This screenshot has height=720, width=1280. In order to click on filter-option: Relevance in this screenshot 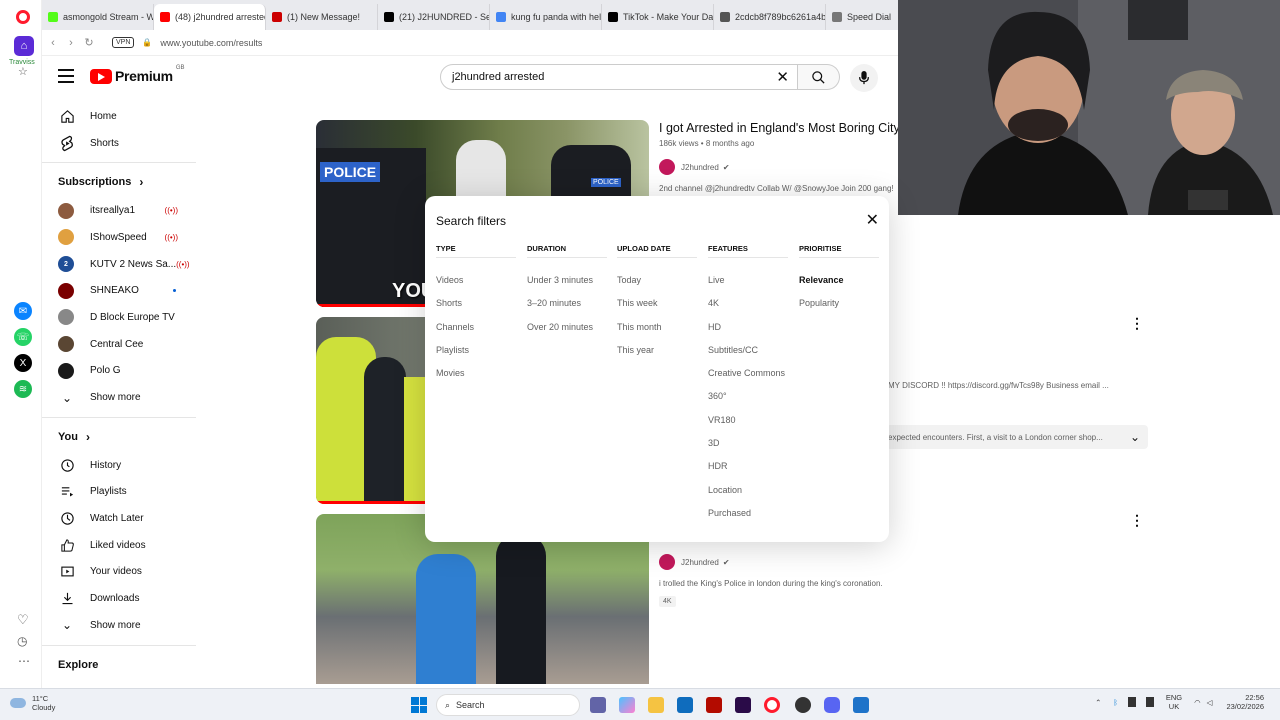, I will do `click(839, 286)`.